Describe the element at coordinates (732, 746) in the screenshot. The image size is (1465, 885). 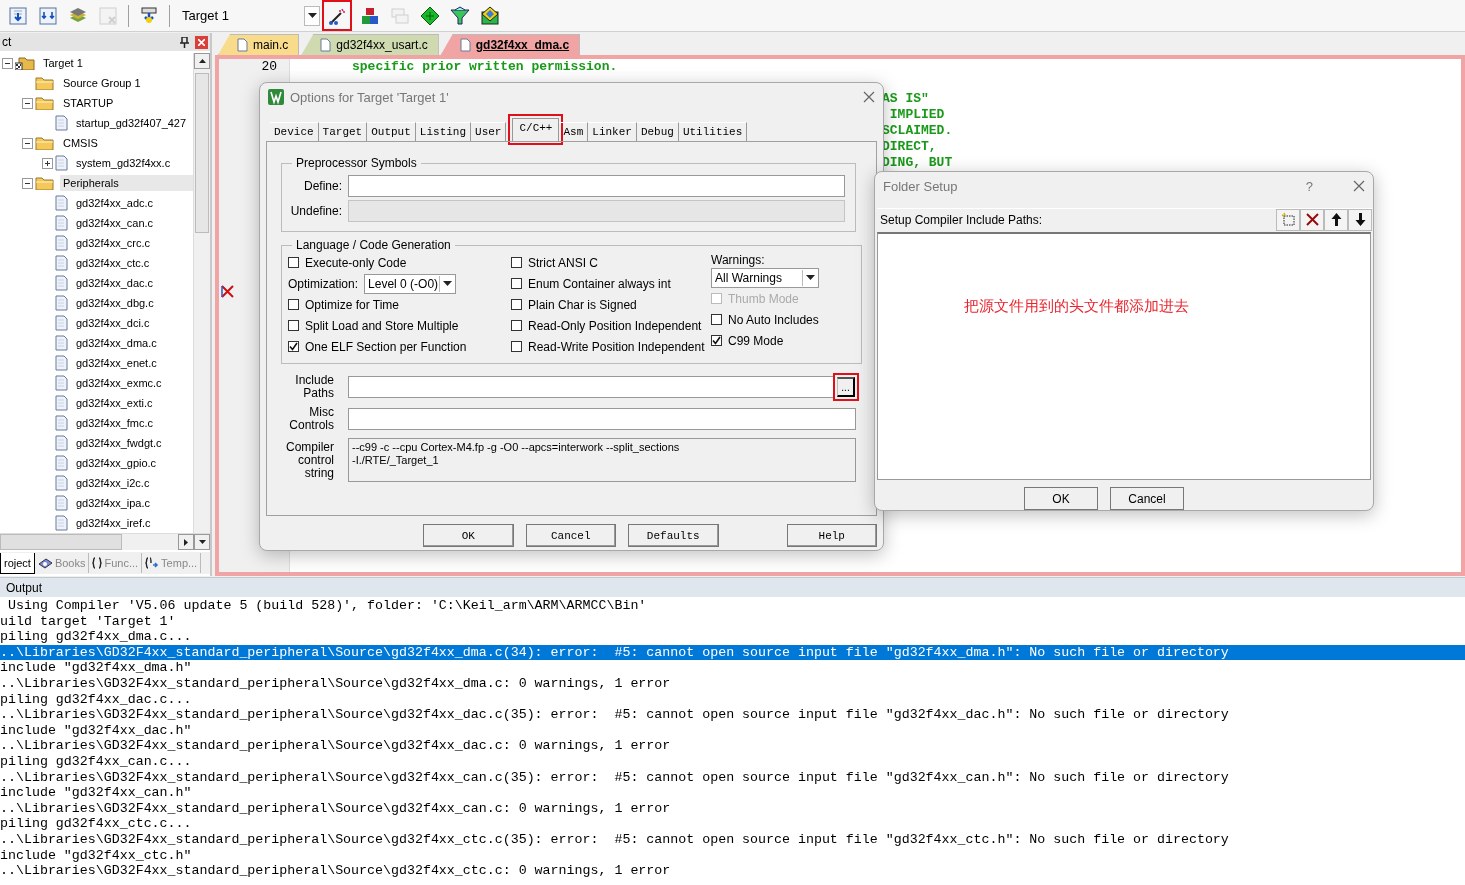
I see `output-line: ..\Libraries\GD32F4xx_standard_peripheral\Source\gd32f4xx_dac.c: 0 warnings, 1 error` at that location.